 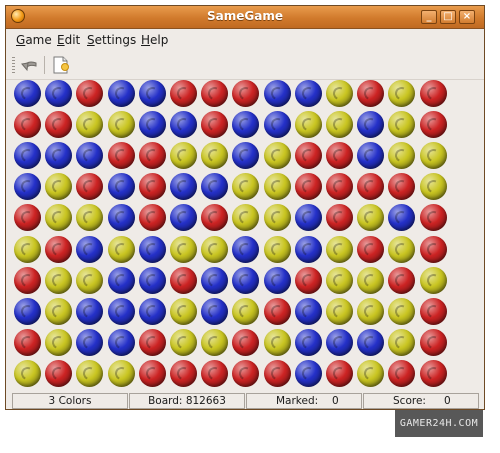 What do you see at coordinates (154, 40) in the screenshot?
I see `menu-help: Help` at bounding box center [154, 40].